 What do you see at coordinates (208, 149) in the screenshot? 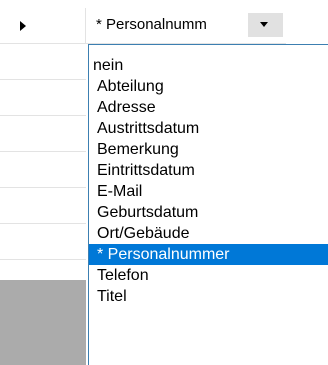
I see `dropdown-item: Bemerkung` at bounding box center [208, 149].